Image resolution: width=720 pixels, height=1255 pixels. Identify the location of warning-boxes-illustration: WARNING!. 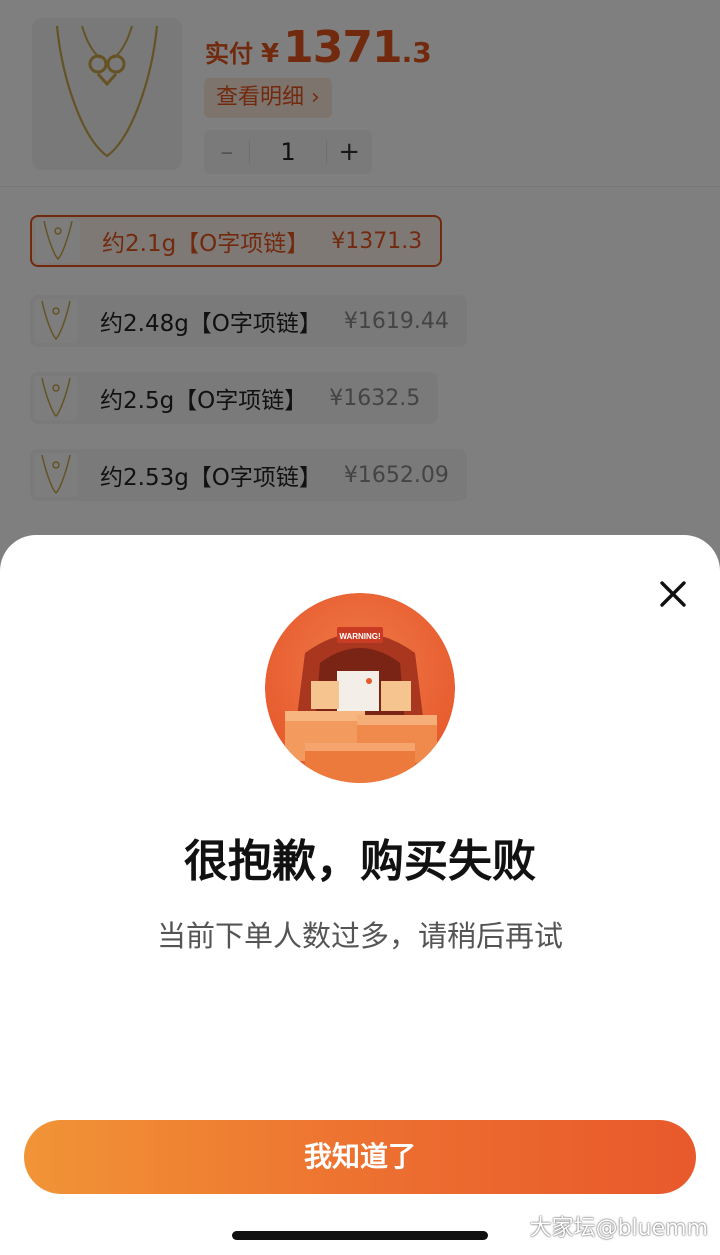
(360, 688).